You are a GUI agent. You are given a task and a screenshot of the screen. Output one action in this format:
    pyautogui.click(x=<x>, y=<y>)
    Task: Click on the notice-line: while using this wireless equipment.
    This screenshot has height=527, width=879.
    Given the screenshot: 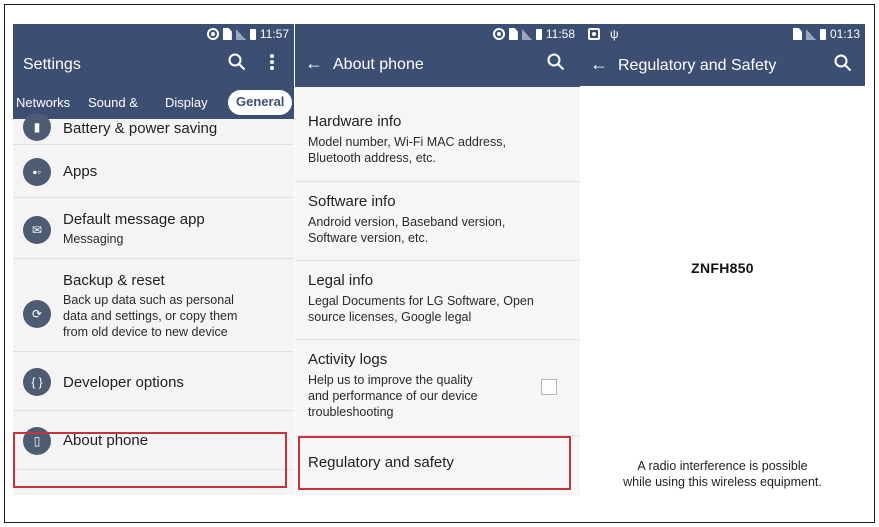 What is the action you would take?
    pyautogui.click(x=722, y=482)
    